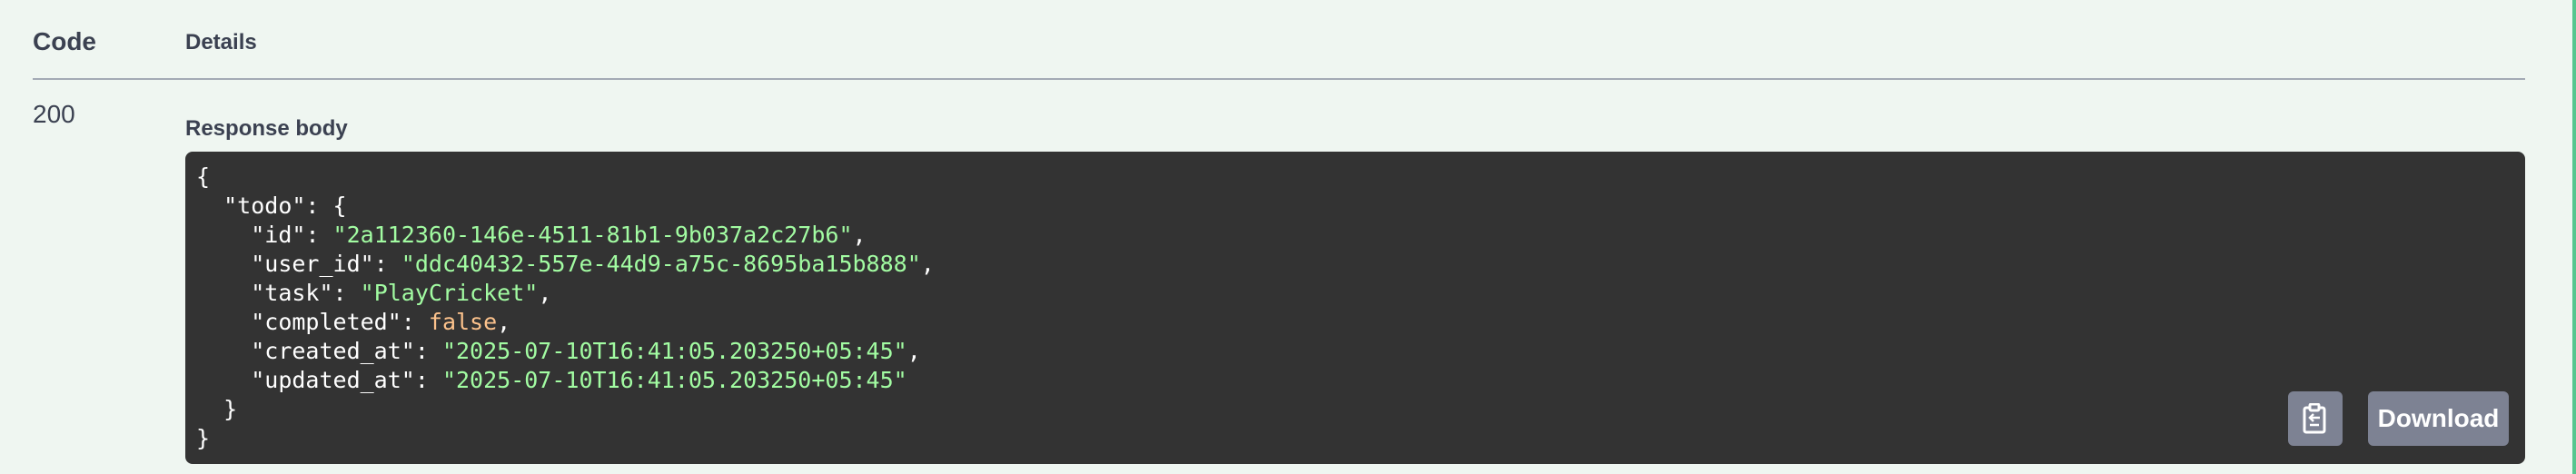 The height and width of the screenshot is (474, 2576). Describe the element at coordinates (326, 206) in the screenshot. I see `json-punctuation: : {` at that location.